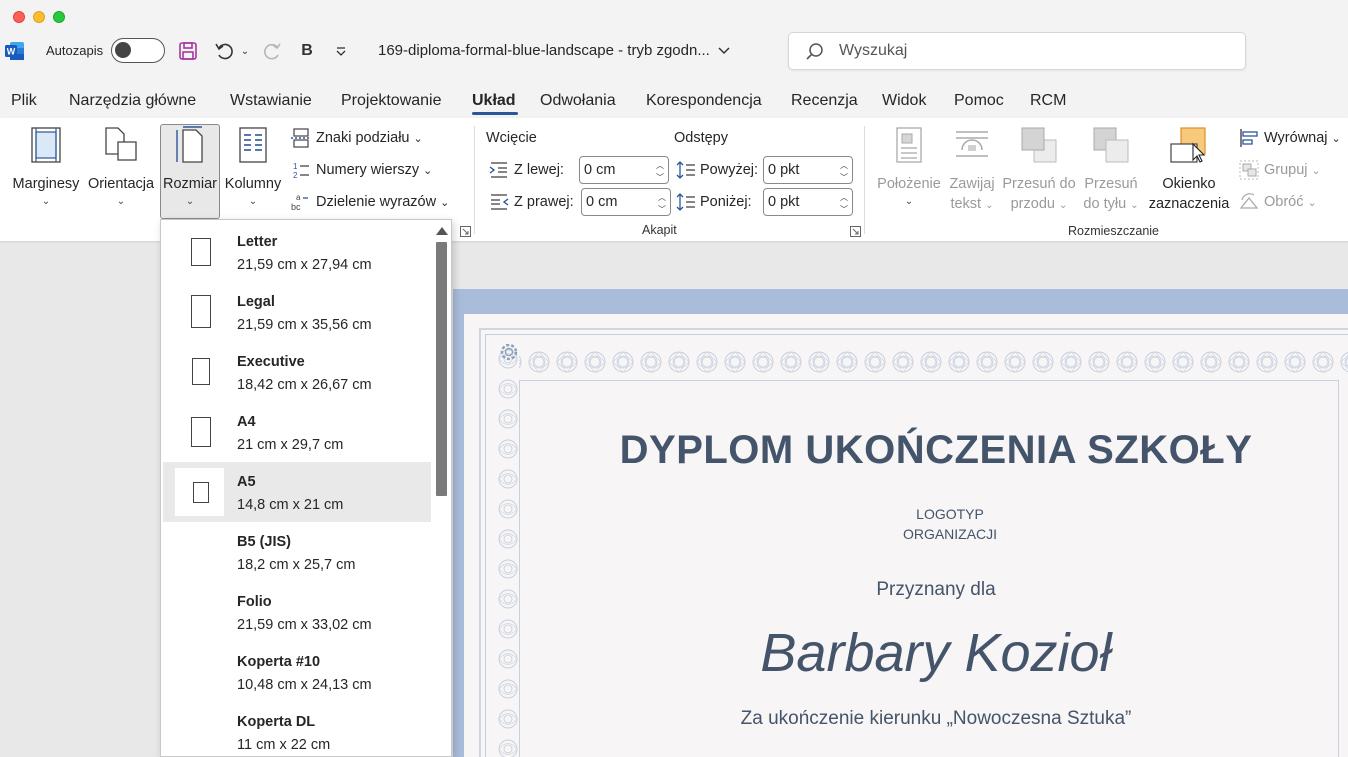 The height and width of the screenshot is (757, 1348). What do you see at coordinates (526, 170) in the screenshot?
I see `indent-left-label: Z lewej:` at bounding box center [526, 170].